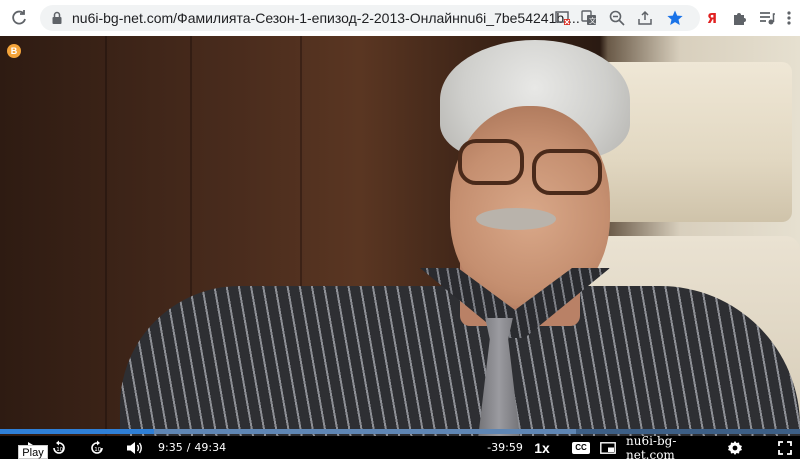 The image size is (800, 459). I want to click on rewind-10-button: 10, so click(59, 447).